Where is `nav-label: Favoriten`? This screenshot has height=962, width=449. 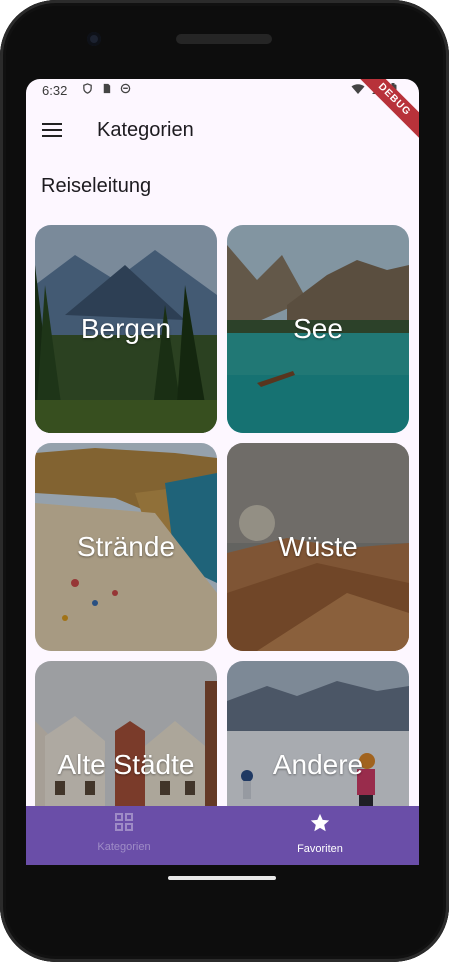 nav-label: Favoriten is located at coordinates (320, 849).